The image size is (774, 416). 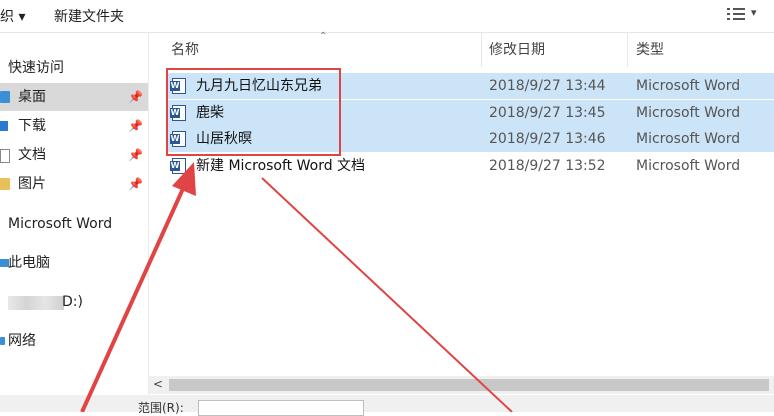 What do you see at coordinates (36, 303) in the screenshot?
I see `redacted-drive-name` at bounding box center [36, 303].